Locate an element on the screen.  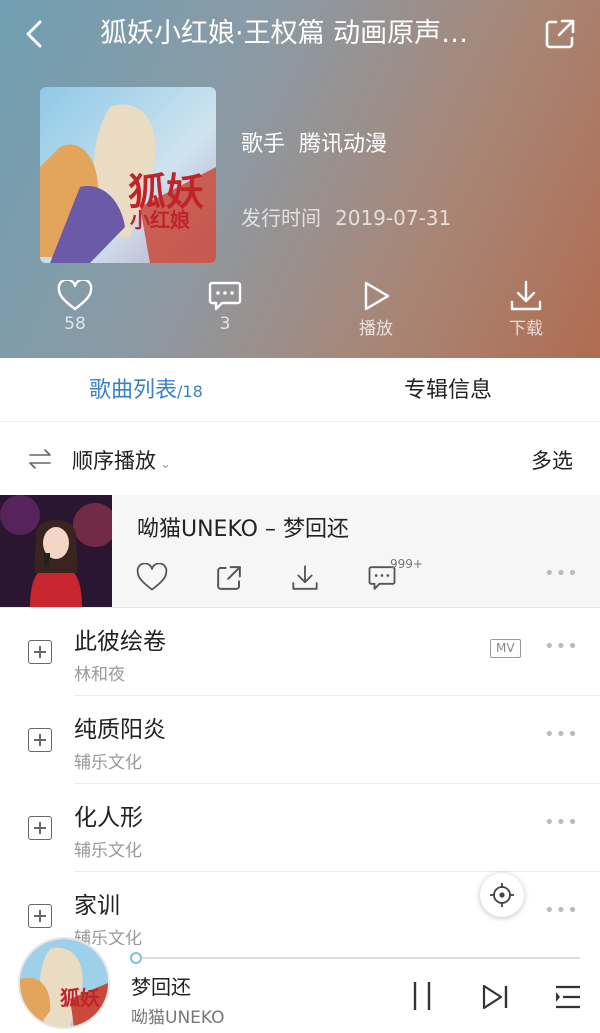
release-row: 发行时间 2019-07-31 is located at coordinates (346, 216).